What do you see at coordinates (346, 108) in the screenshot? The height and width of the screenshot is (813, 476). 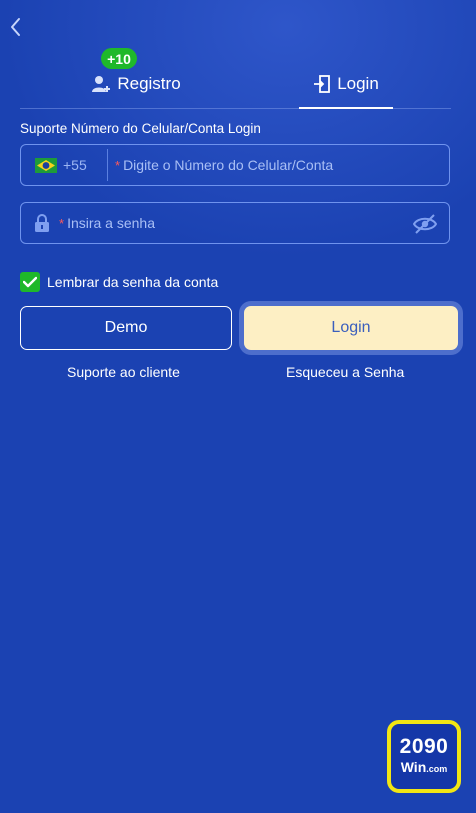 I see `active-tab-indicator` at bounding box center [346, 108].